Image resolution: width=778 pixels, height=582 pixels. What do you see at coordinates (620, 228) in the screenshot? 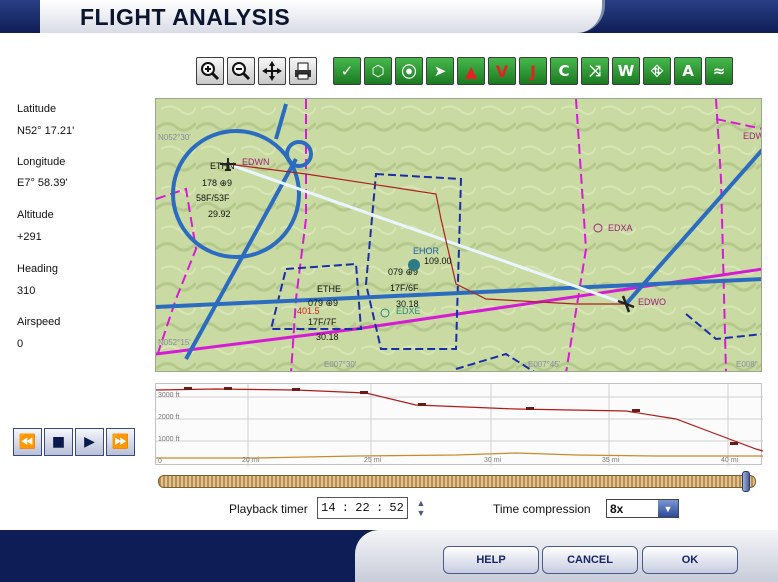
I see `airport-edxa: EDXA` at bounding box center [620, 228].